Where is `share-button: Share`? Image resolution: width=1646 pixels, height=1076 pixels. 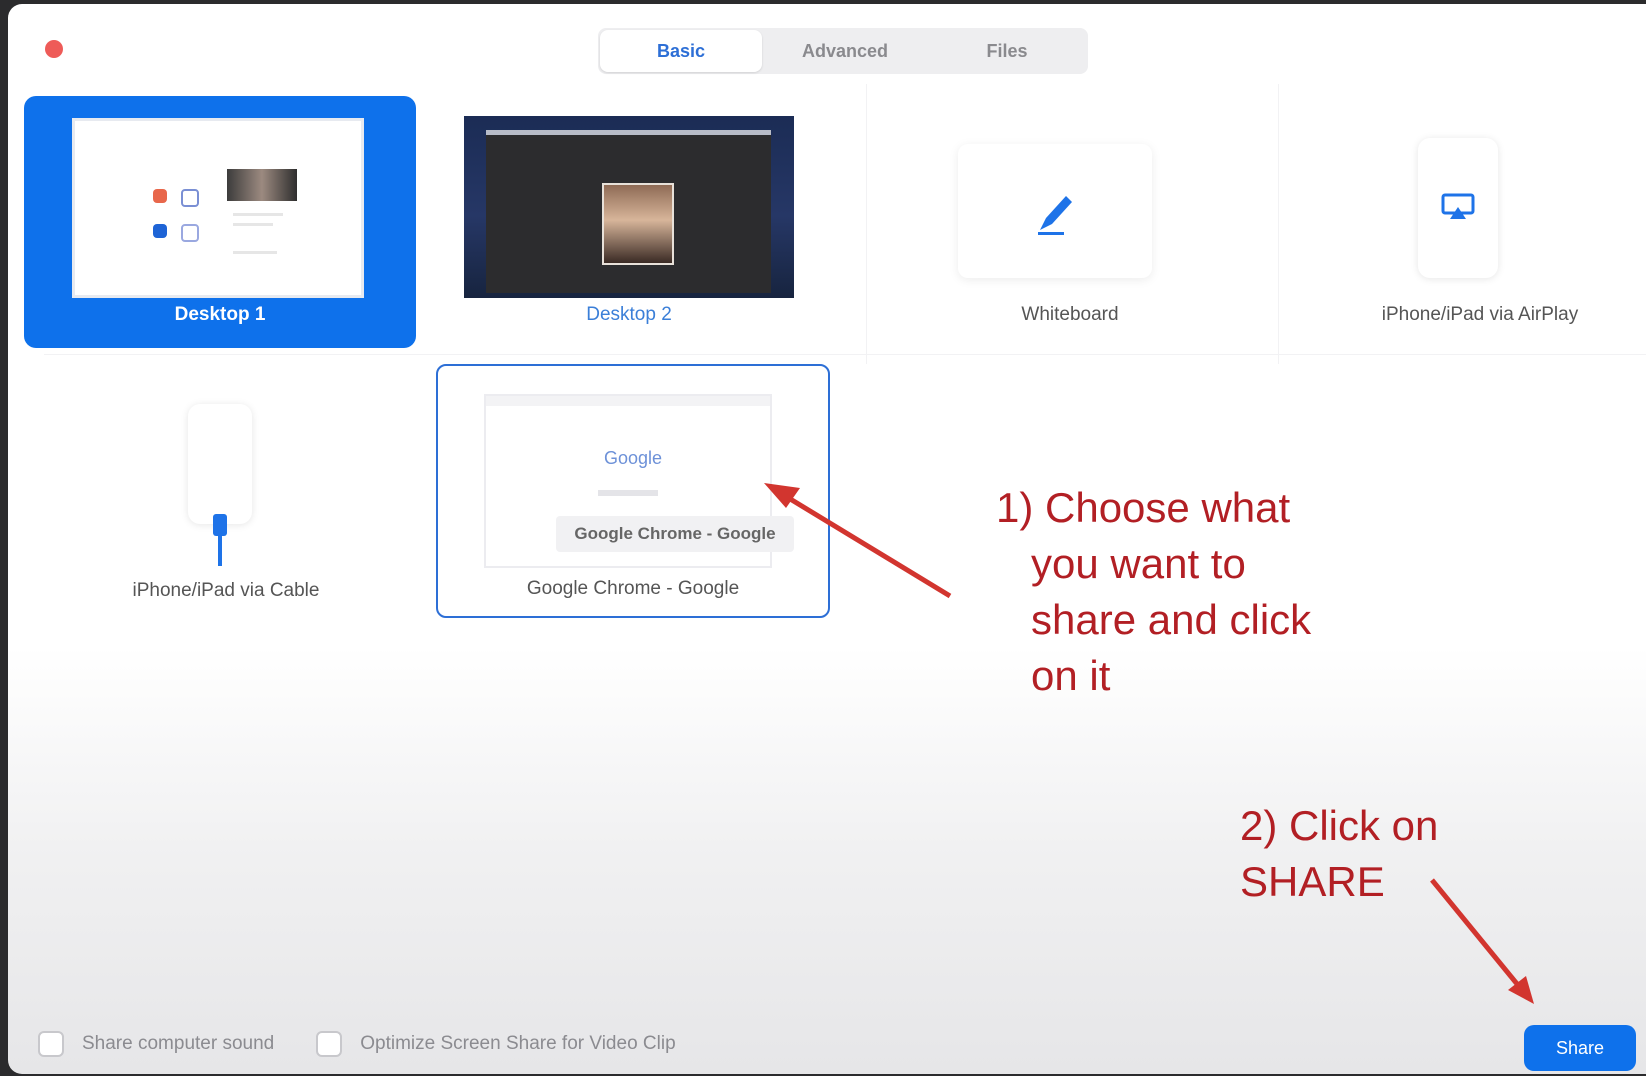
share-button: Share is located at coordinates (1580, 1048).